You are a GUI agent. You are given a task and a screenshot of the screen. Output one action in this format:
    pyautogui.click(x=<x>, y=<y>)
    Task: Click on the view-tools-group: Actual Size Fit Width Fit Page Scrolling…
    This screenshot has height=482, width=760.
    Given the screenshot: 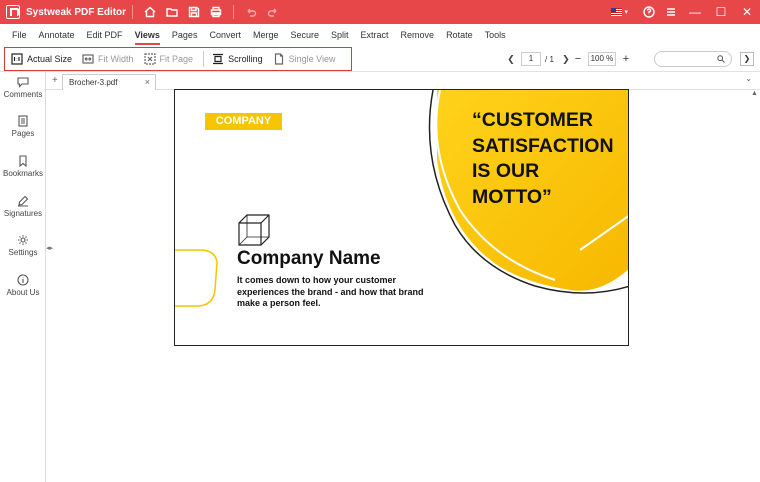 What is the action you would take?
    pyautogui.click(x=178, y=58)
    